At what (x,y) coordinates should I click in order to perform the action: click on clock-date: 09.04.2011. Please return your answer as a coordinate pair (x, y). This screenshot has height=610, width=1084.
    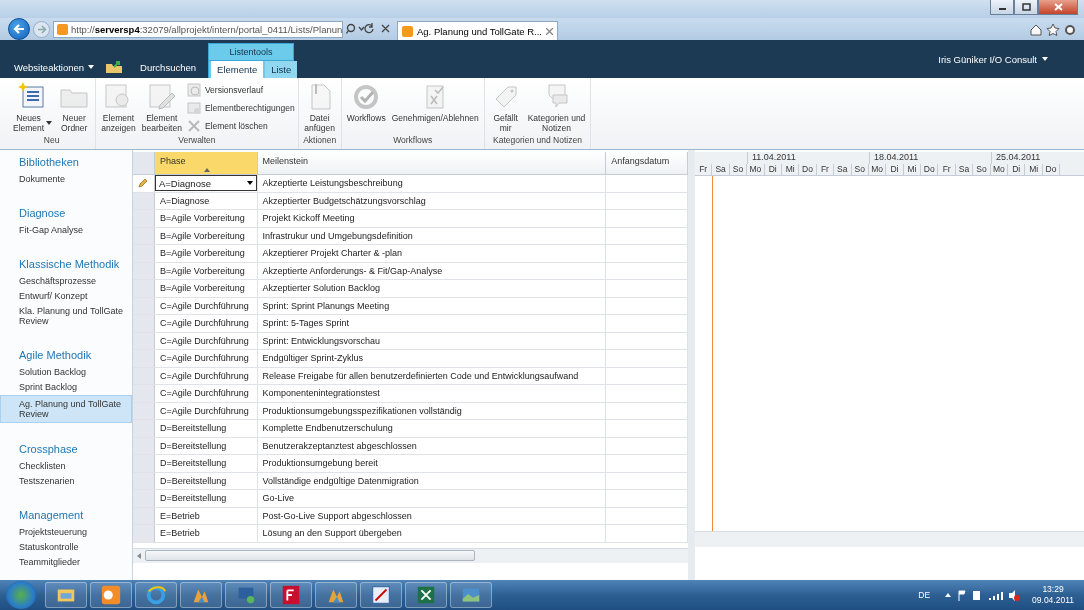
    Looking at the image, I should click on (1053, 600).